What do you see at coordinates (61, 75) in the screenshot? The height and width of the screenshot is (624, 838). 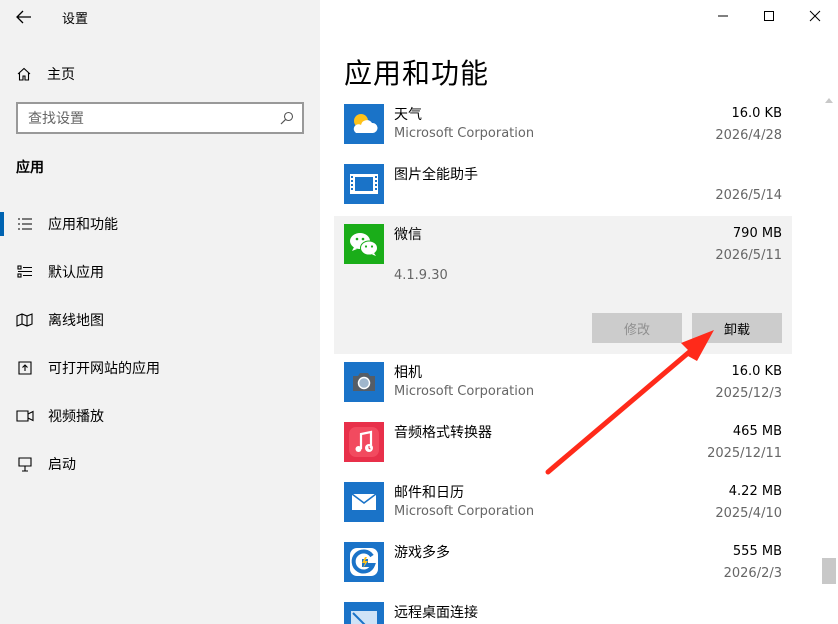 I see `home-label: 主页` at bounding box center [61, 75].